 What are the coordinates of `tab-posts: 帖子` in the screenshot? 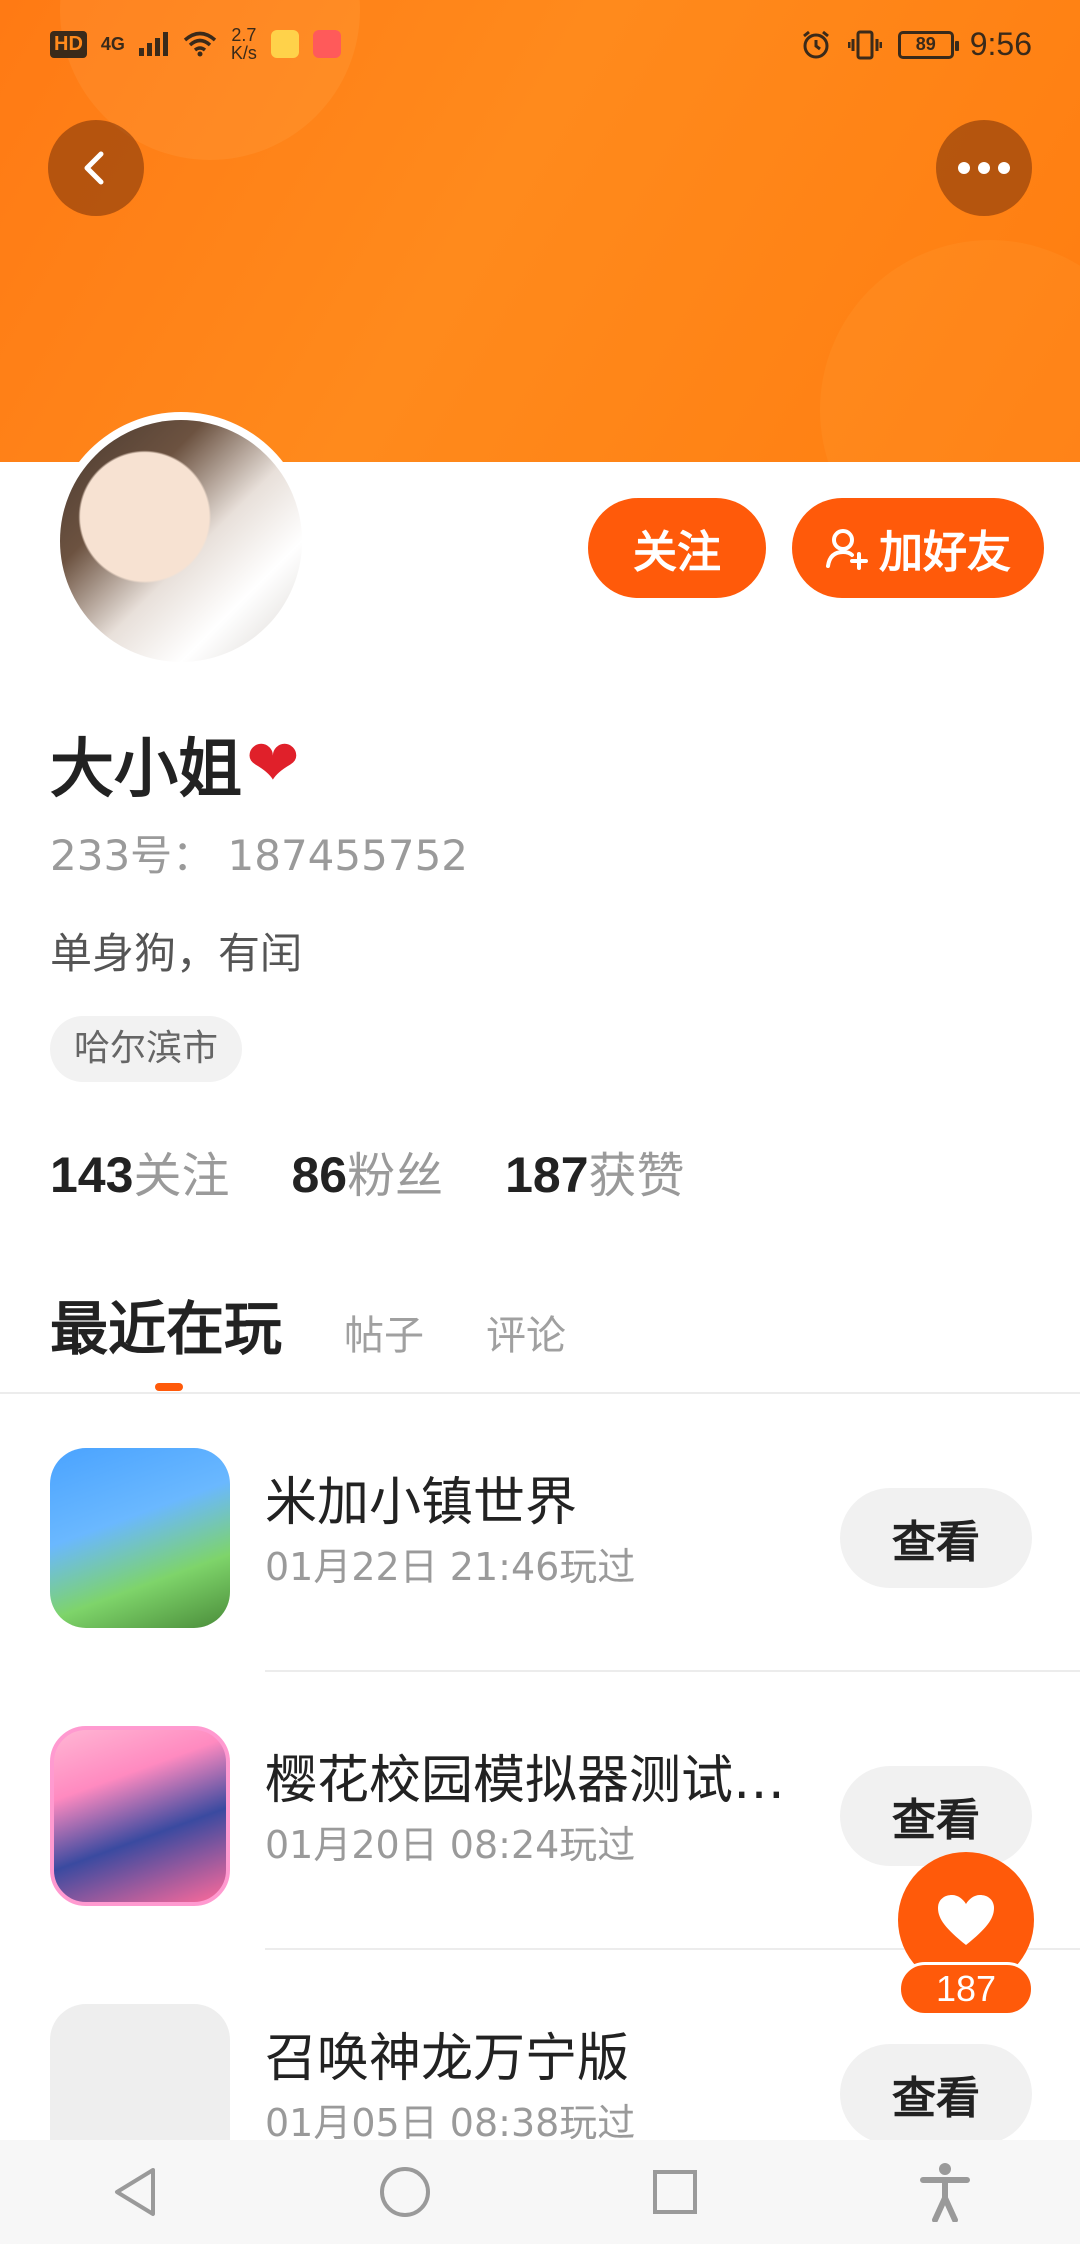 It's located at (384, 1332).